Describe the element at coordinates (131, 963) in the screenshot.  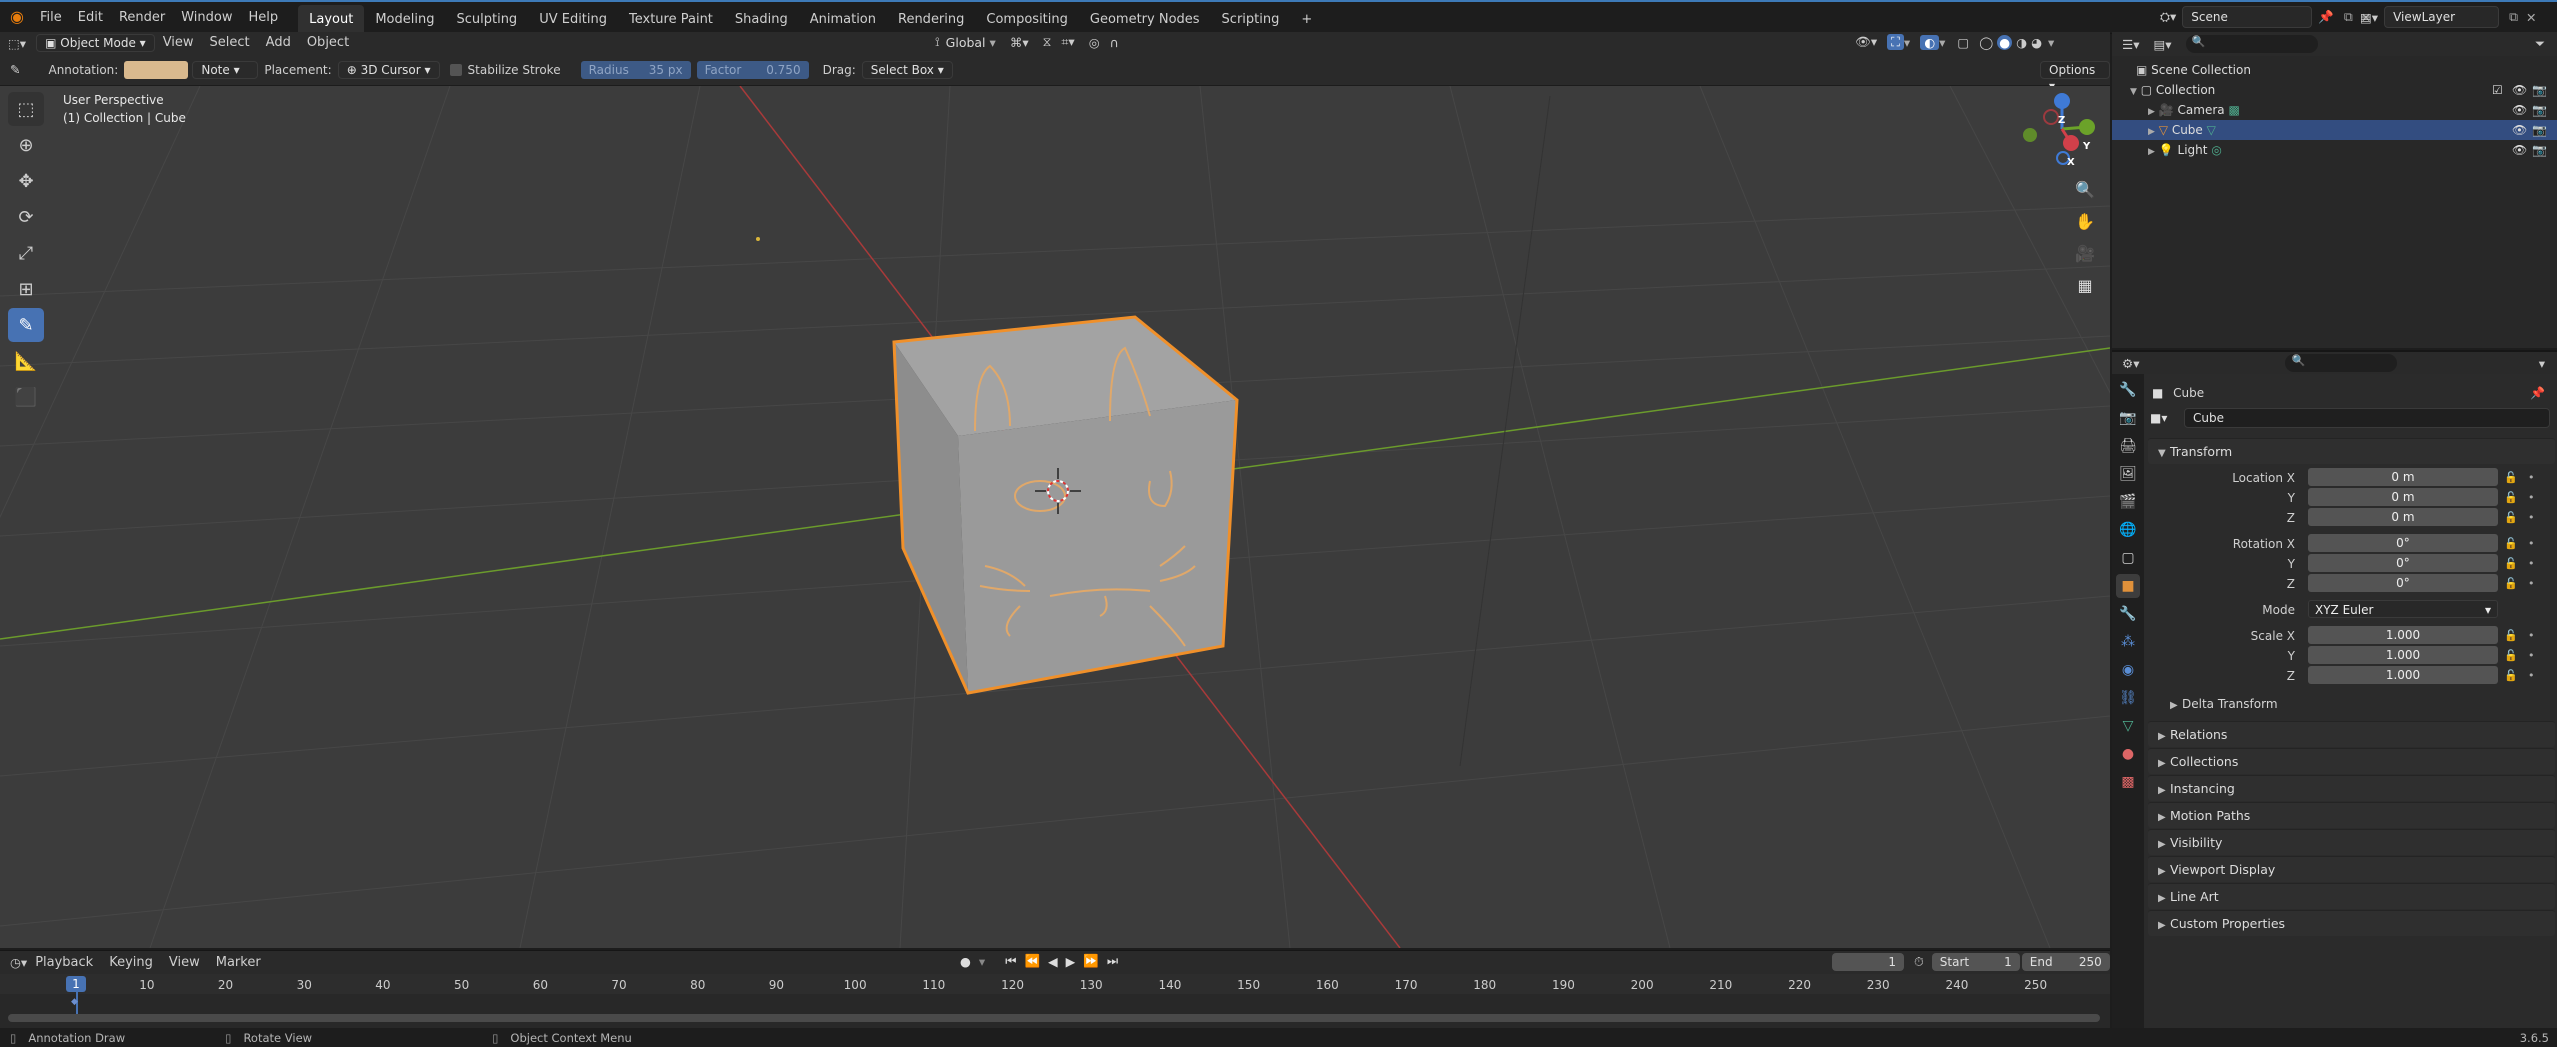
I see `menu-keying: Keying` at that location.